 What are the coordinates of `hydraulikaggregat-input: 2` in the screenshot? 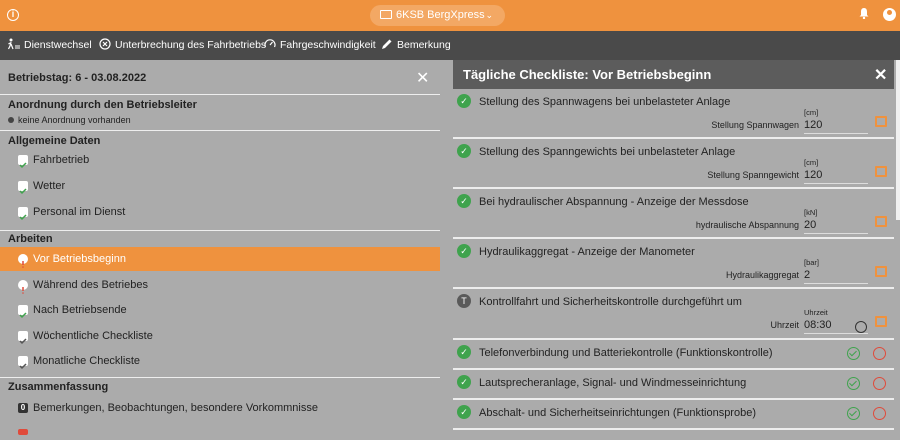 It's located at (836, 276).